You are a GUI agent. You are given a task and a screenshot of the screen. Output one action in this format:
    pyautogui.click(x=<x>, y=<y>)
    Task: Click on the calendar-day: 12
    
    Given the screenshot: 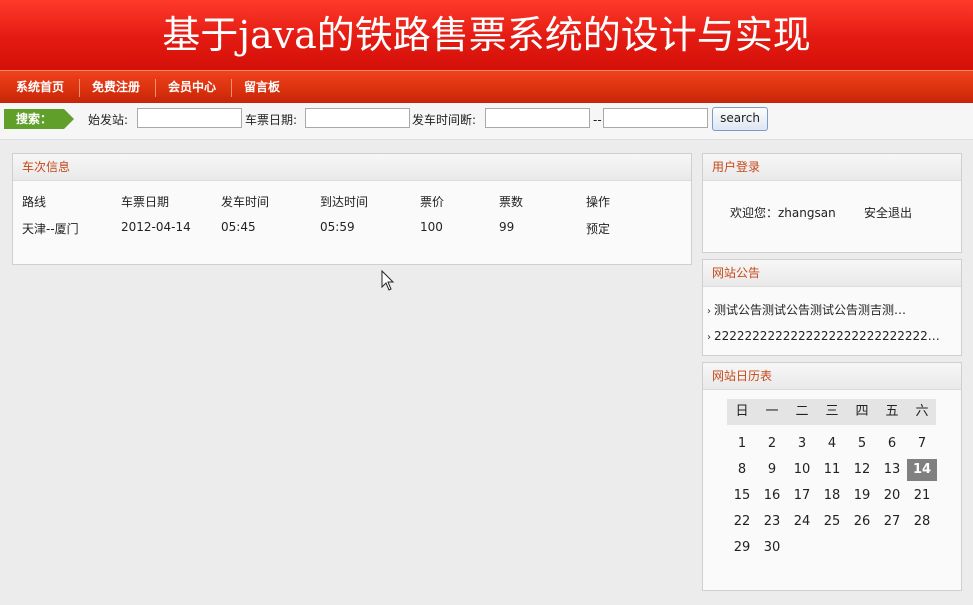 What is the action you would take?
    pyautogui.click(x=862, y=470)
    